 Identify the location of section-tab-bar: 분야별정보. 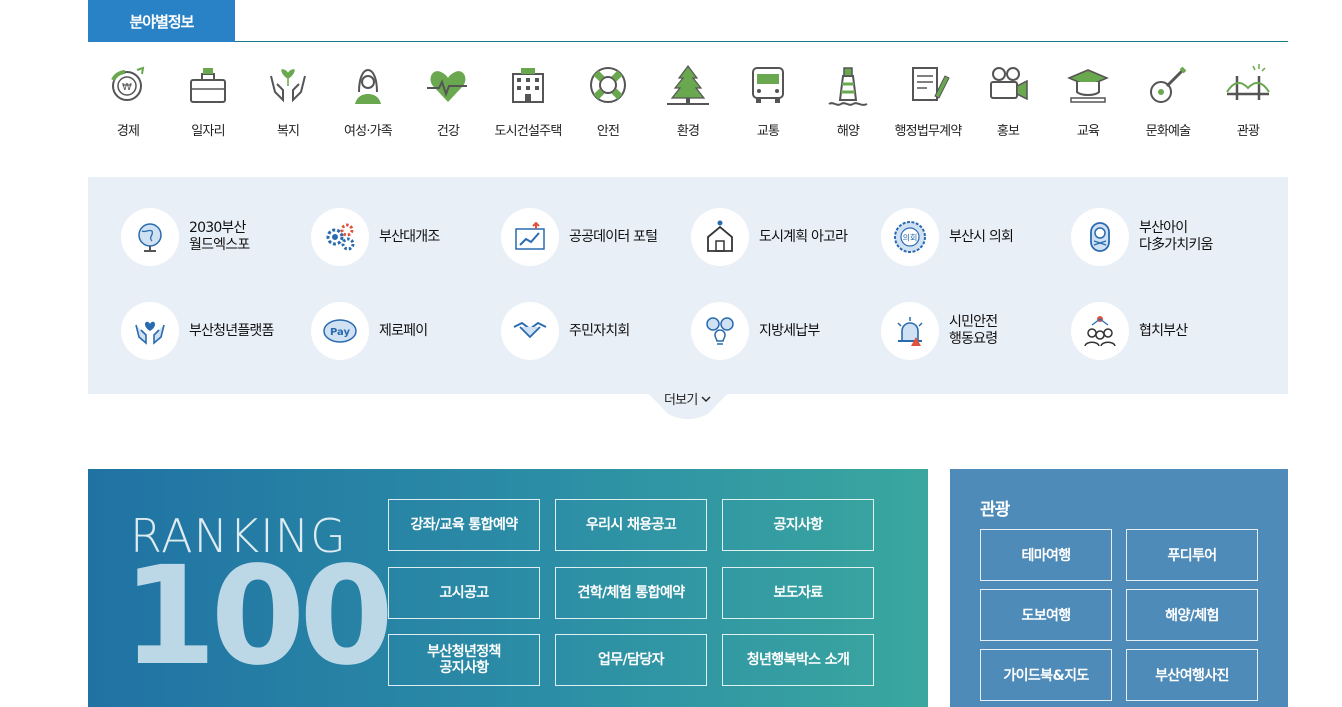
(688, 21).